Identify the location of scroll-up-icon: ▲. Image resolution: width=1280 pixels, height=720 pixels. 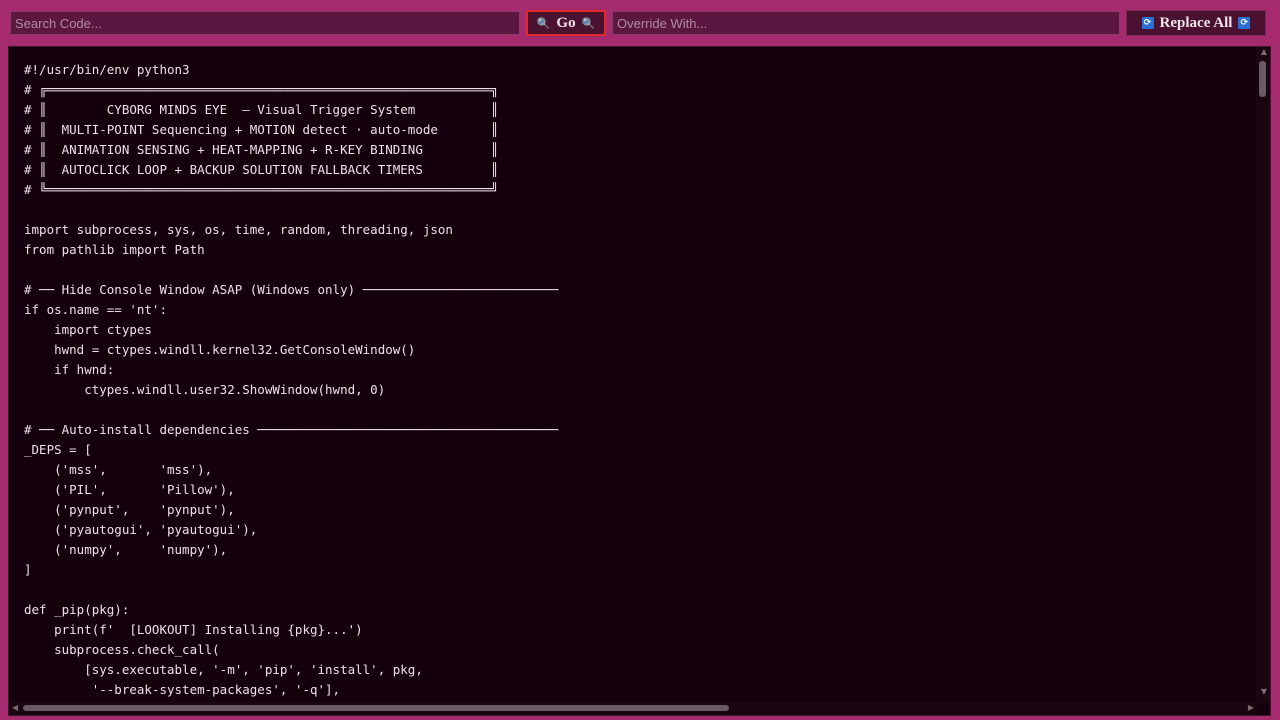
(1264, 51).